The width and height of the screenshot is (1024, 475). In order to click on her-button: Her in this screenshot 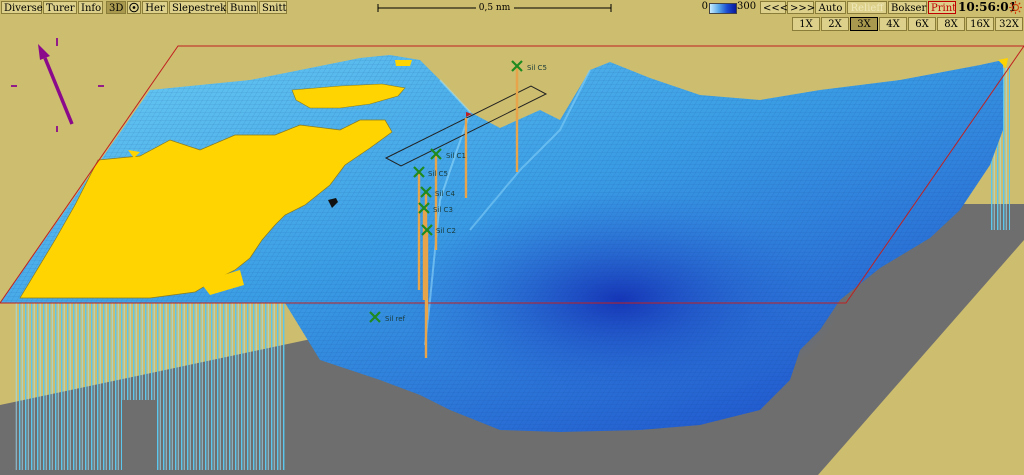, I will do `click(155, 7)`.